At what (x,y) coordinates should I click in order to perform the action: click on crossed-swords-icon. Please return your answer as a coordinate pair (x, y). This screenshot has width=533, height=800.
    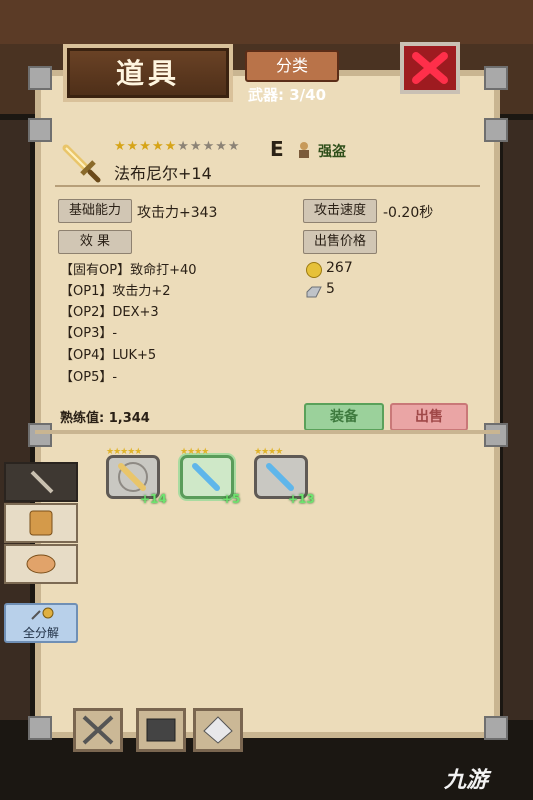
    Looking at the image, I should click on (98, 730).